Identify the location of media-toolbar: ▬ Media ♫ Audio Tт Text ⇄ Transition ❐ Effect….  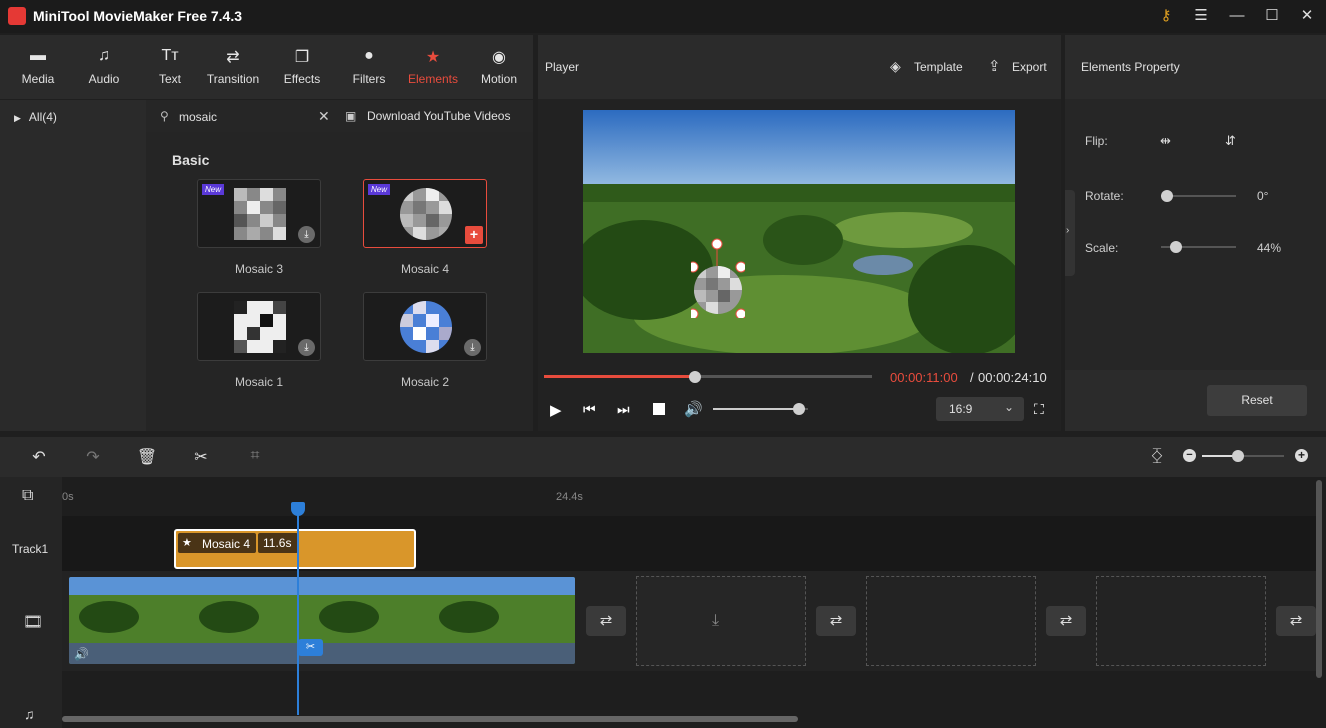
(266, 67).